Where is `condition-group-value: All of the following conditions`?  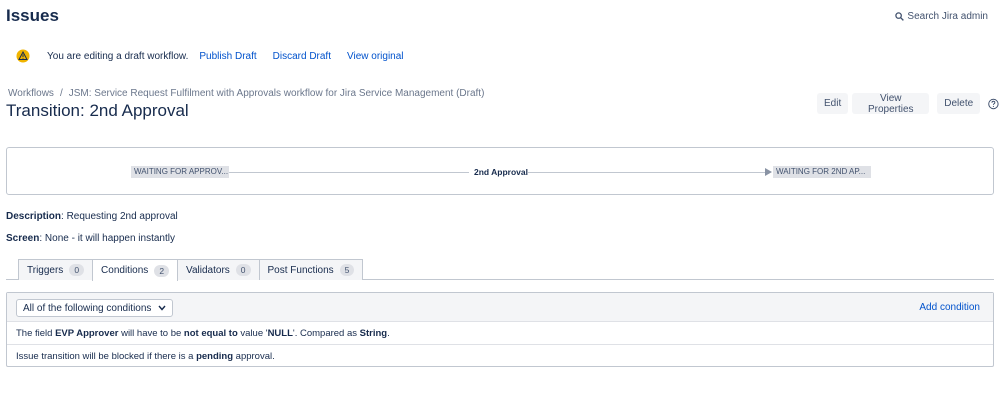
condition-group-value: All of the following conditions is located at coordinates (87, 308).